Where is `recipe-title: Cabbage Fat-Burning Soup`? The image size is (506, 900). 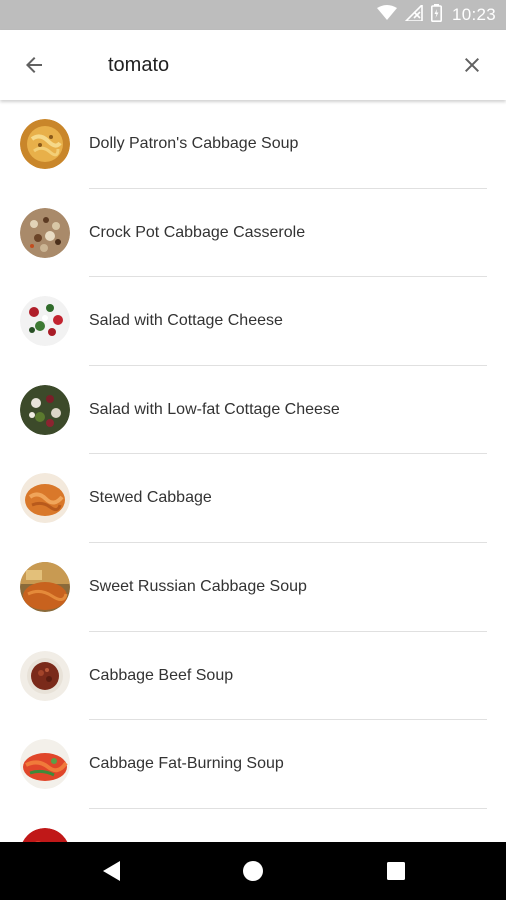
recipe-title: Cabbage Fat-Burning Soup is located at coordinates (186, 764).